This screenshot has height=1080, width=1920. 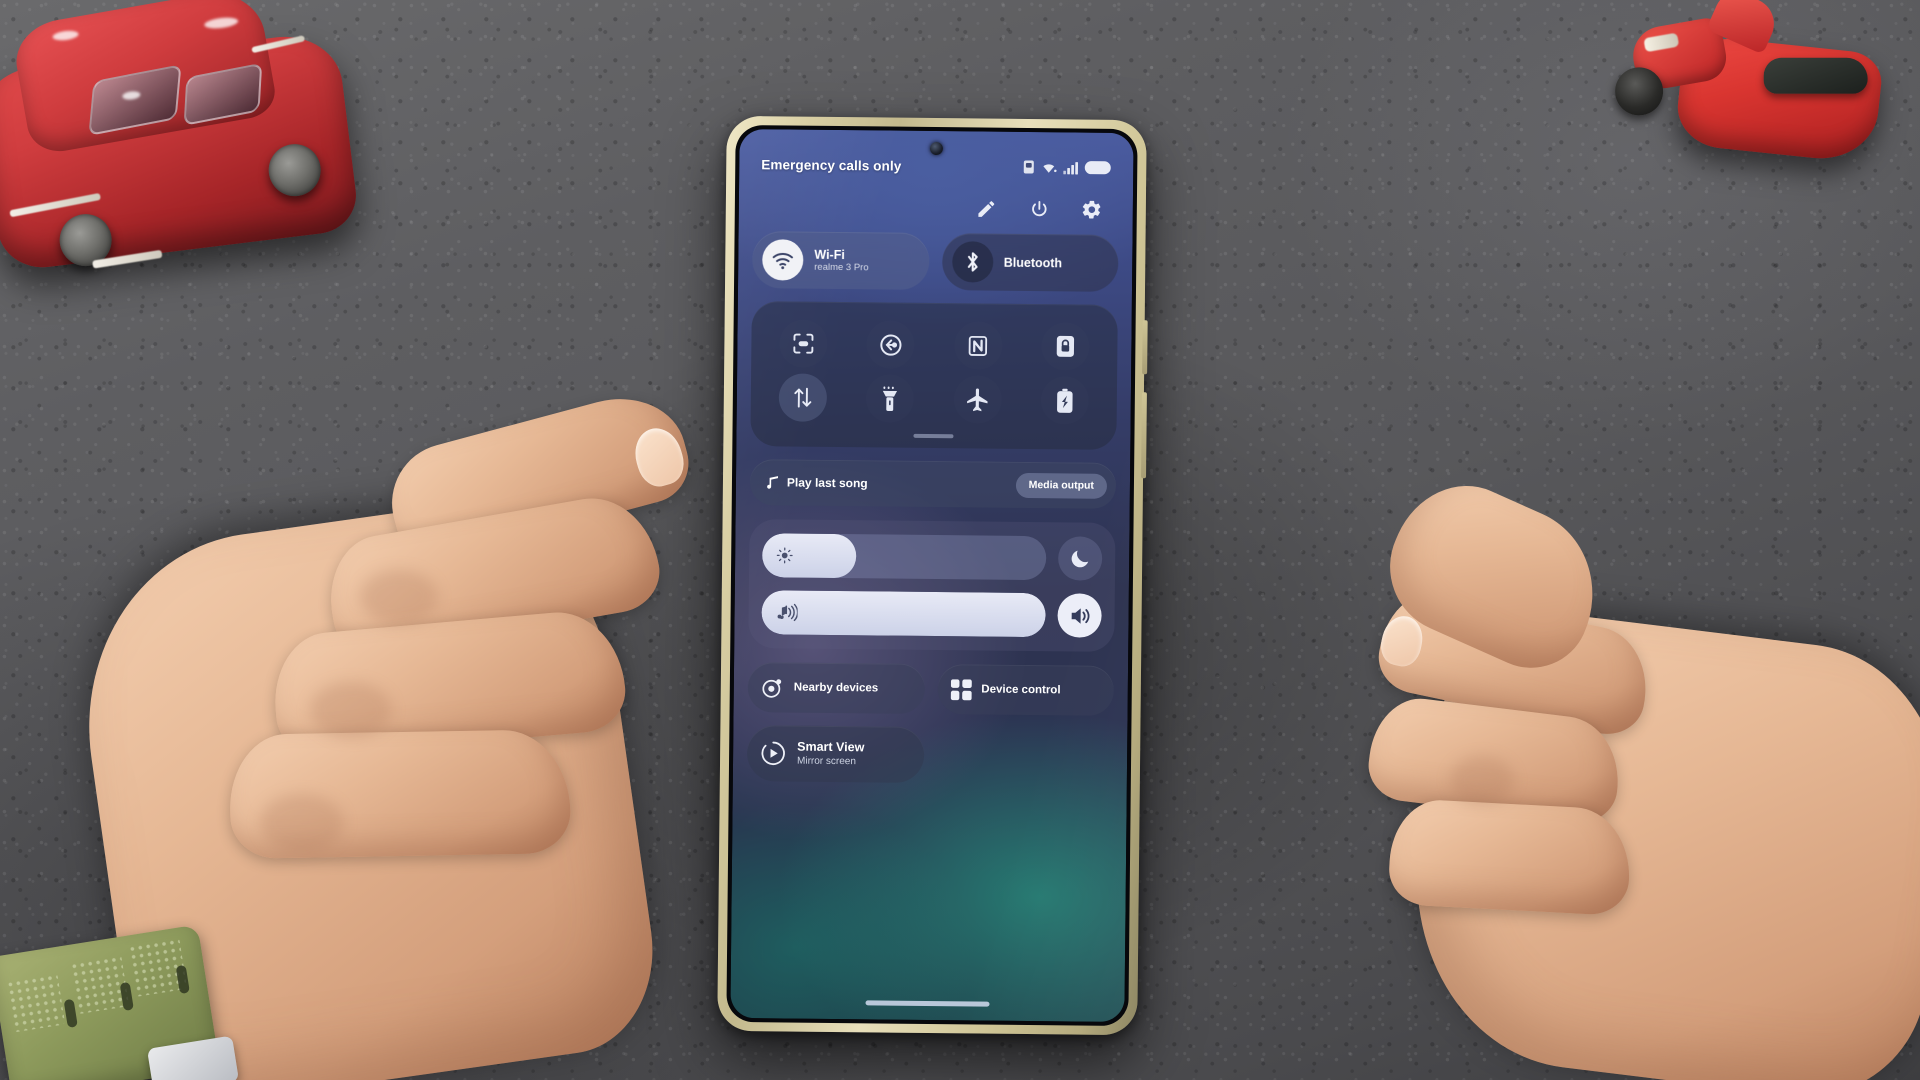 I want to click on nearby-devices-label: Nearby devices, so click(x=836, y=688).